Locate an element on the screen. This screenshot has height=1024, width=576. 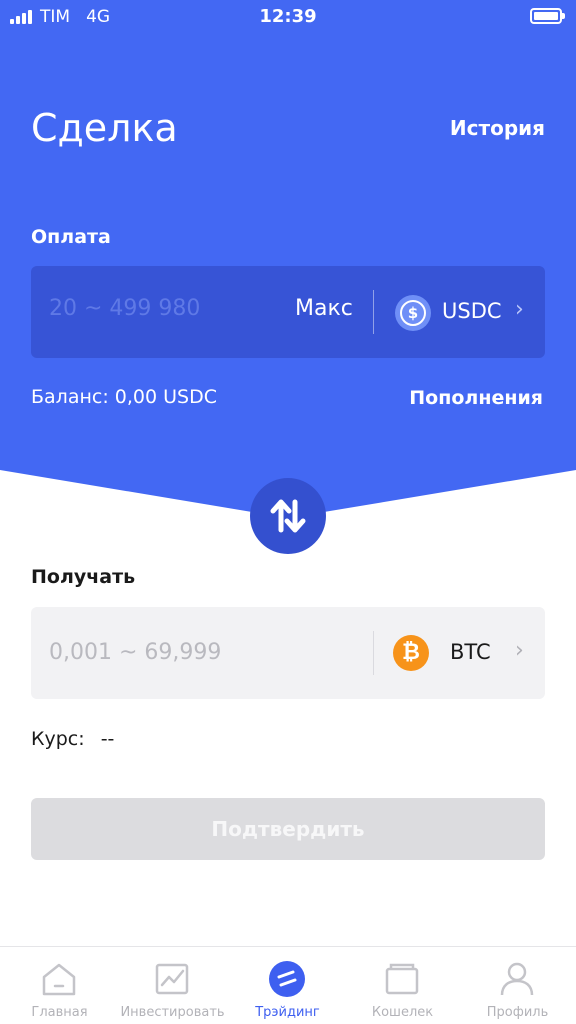
balance-text: Баланс: 0,00 USDC is located at coordinates (124, 397).